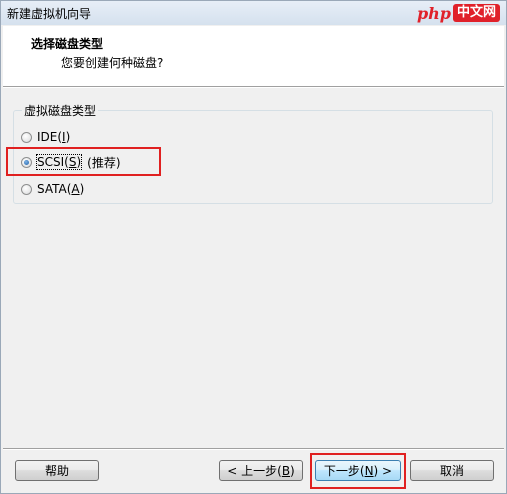 This screenshot has width=507, height=494. I want to click on radio-scsi-label: SCSI(S), so click(59, 162).